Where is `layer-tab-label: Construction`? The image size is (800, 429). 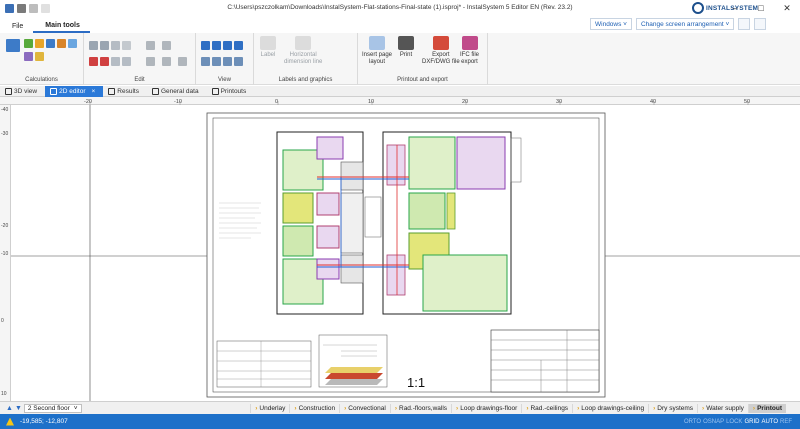
layer-tab-label: Construction is located at coordinates (317, 408).